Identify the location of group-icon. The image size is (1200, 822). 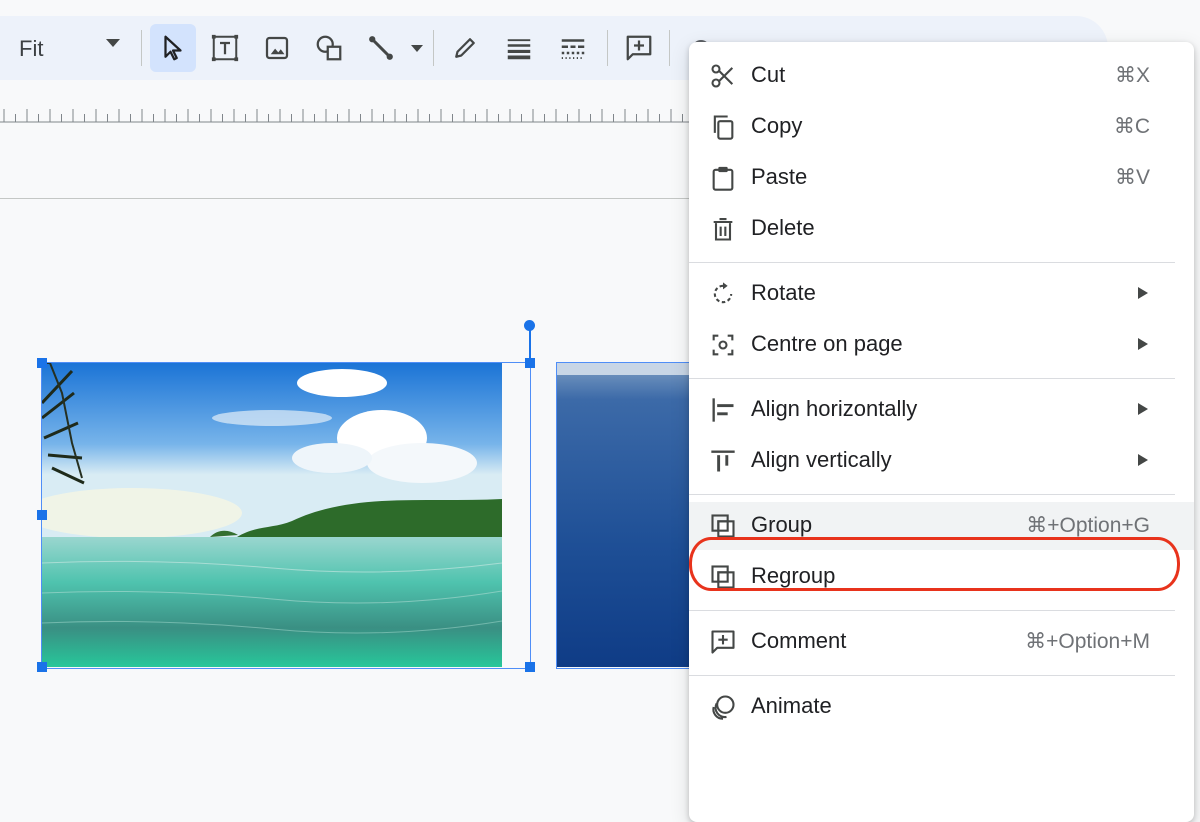
(723, 526).